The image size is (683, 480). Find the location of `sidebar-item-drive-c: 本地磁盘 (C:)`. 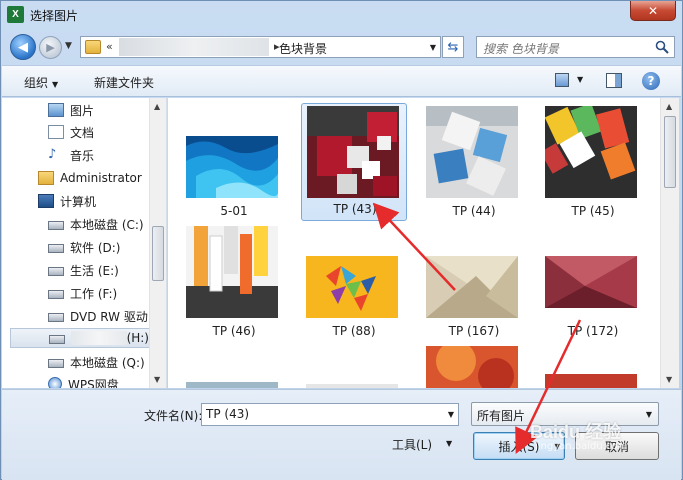

sidebar-item-drive-c: 本地磁盘 (C:) is located at coordinates (96, 224).